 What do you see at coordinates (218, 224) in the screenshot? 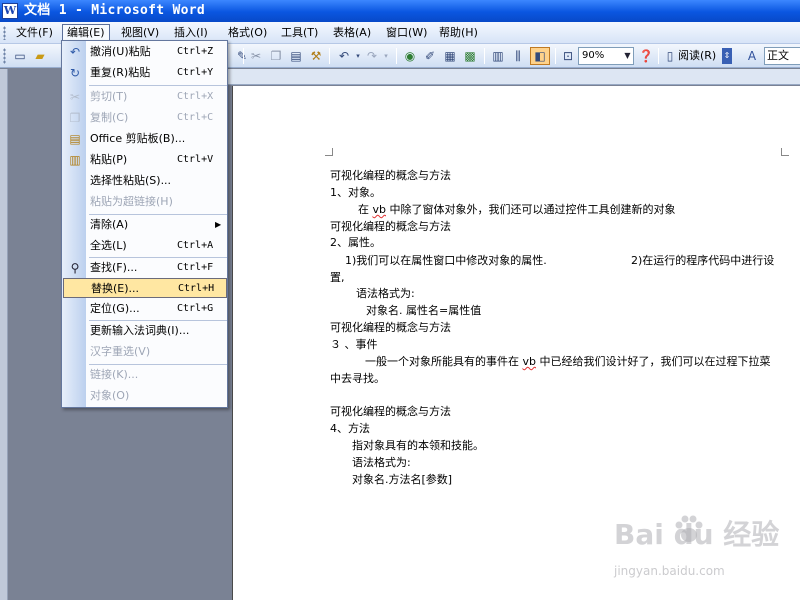
I see `submenu-arrow-icon: ▶` at bounding box center [218, 224].